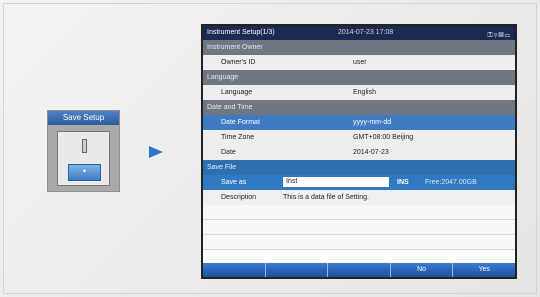  What do you see at coordinates (364, 92) in the screenshot?
I see `language-value: English` at bounding box center [364, 92].